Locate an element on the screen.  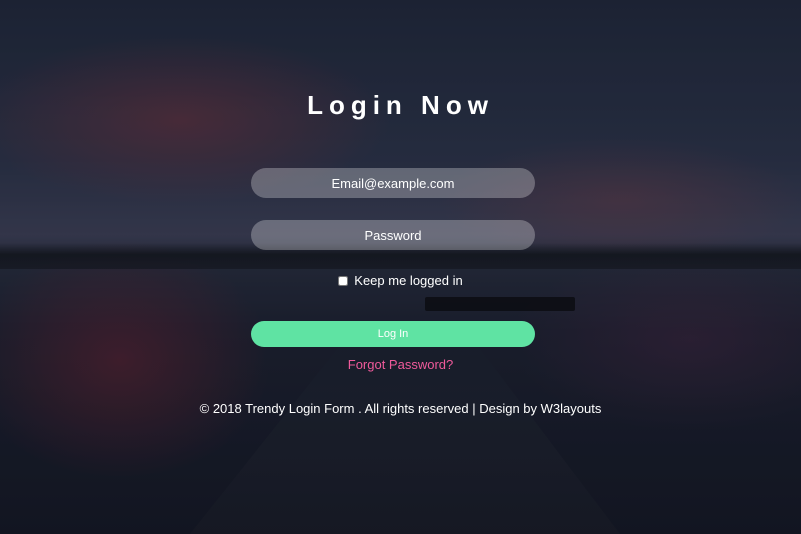
remember-me: Keep me logged in is located at coordinates (400, 280).